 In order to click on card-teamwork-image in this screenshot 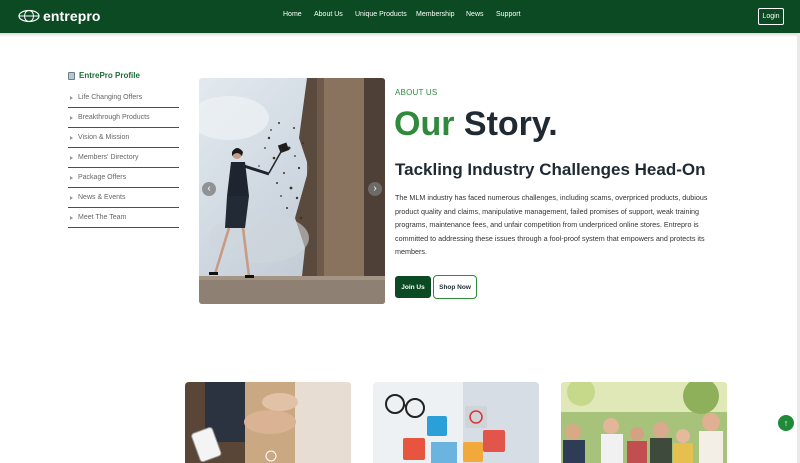, I will do `click(268, 422)`.